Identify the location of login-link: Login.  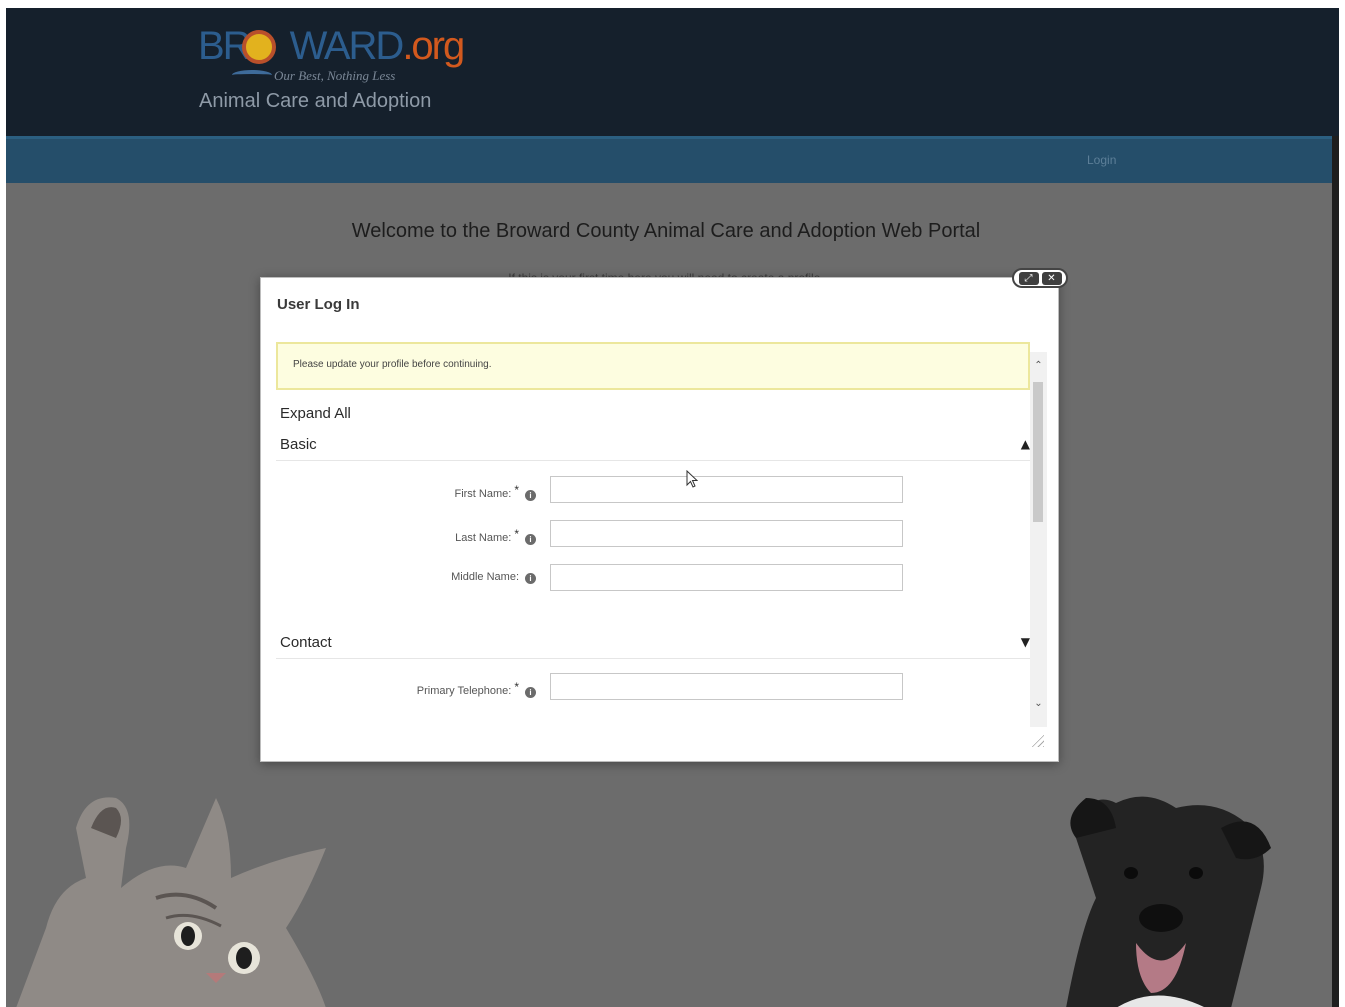
(1101, 160).